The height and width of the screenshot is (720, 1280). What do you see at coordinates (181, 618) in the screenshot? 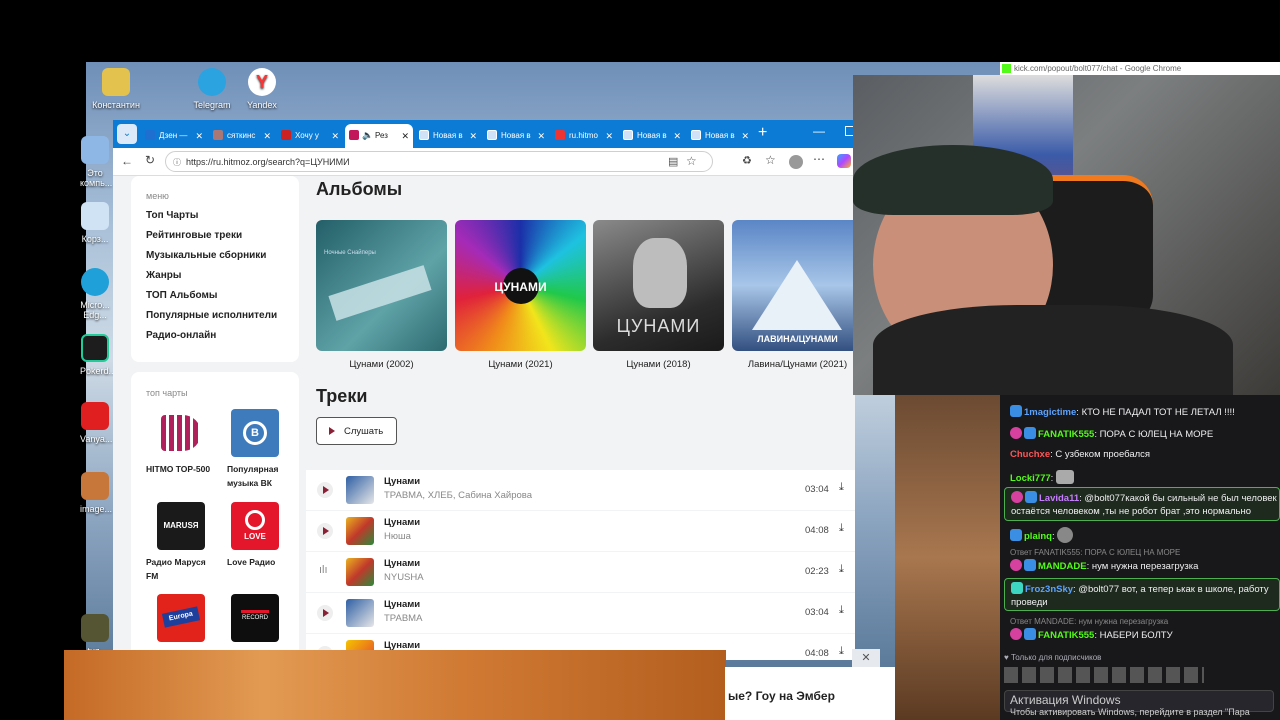
I see `europa-plus-cover: Europa` at bounding box center [181, 618].